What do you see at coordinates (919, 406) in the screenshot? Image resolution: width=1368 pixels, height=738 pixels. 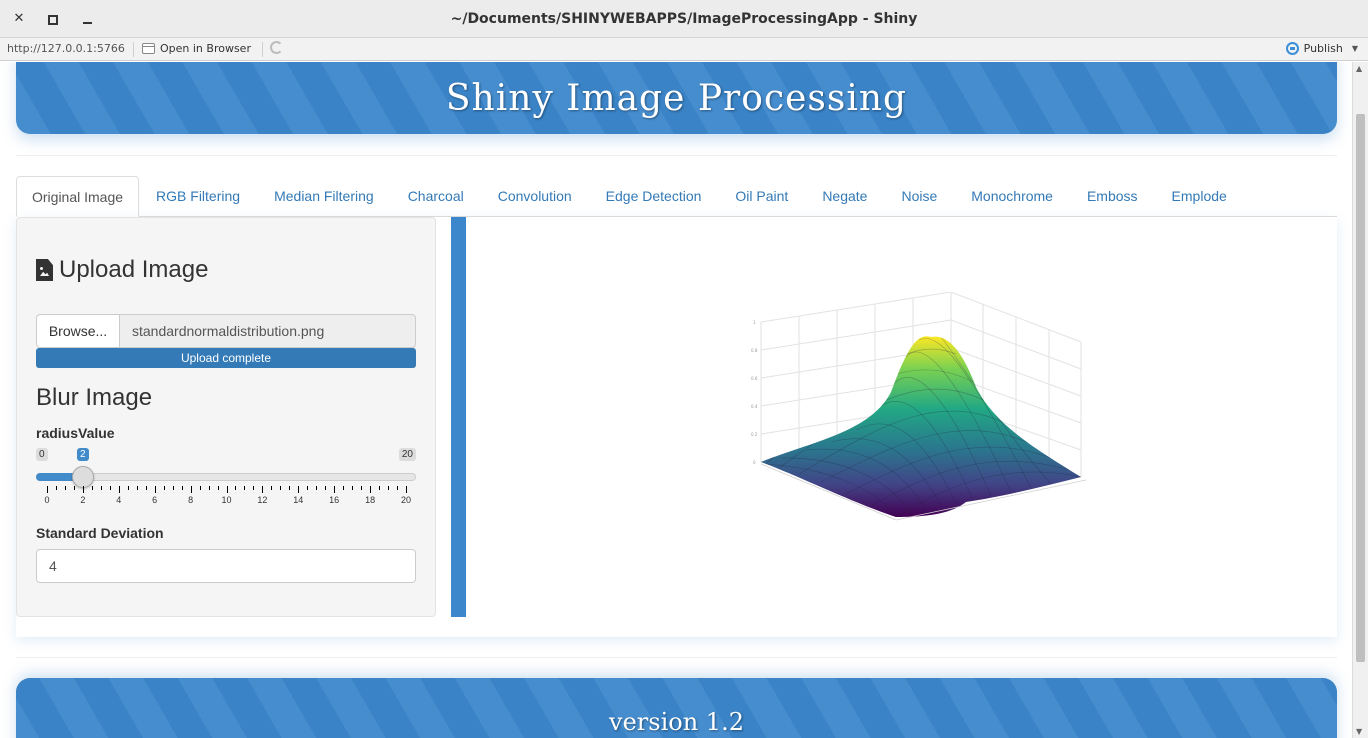 I see `original-image: 1 0.8 0.6 0.4 0.2 0` at bounding box center [919, 406].